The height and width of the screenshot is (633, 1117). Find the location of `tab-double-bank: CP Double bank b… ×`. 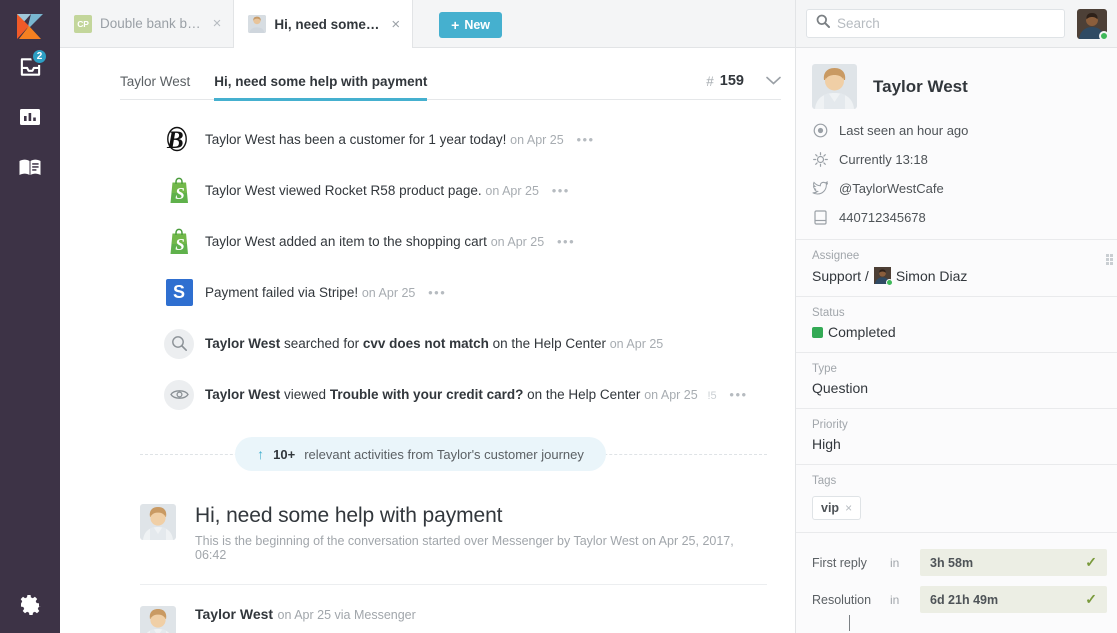

tab-double-bank: CP Double bank b… × is located at coordinates (146, 23).